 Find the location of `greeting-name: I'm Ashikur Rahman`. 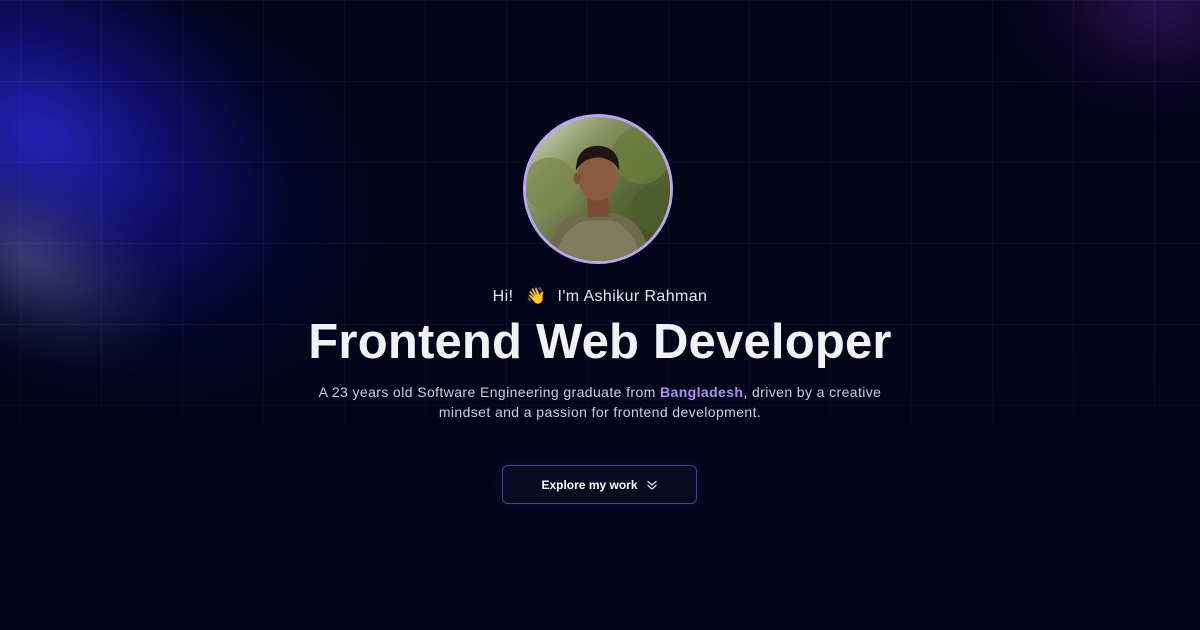

greeting-name: I'm Ashikur Rahman is located at coordinates (632, 296).